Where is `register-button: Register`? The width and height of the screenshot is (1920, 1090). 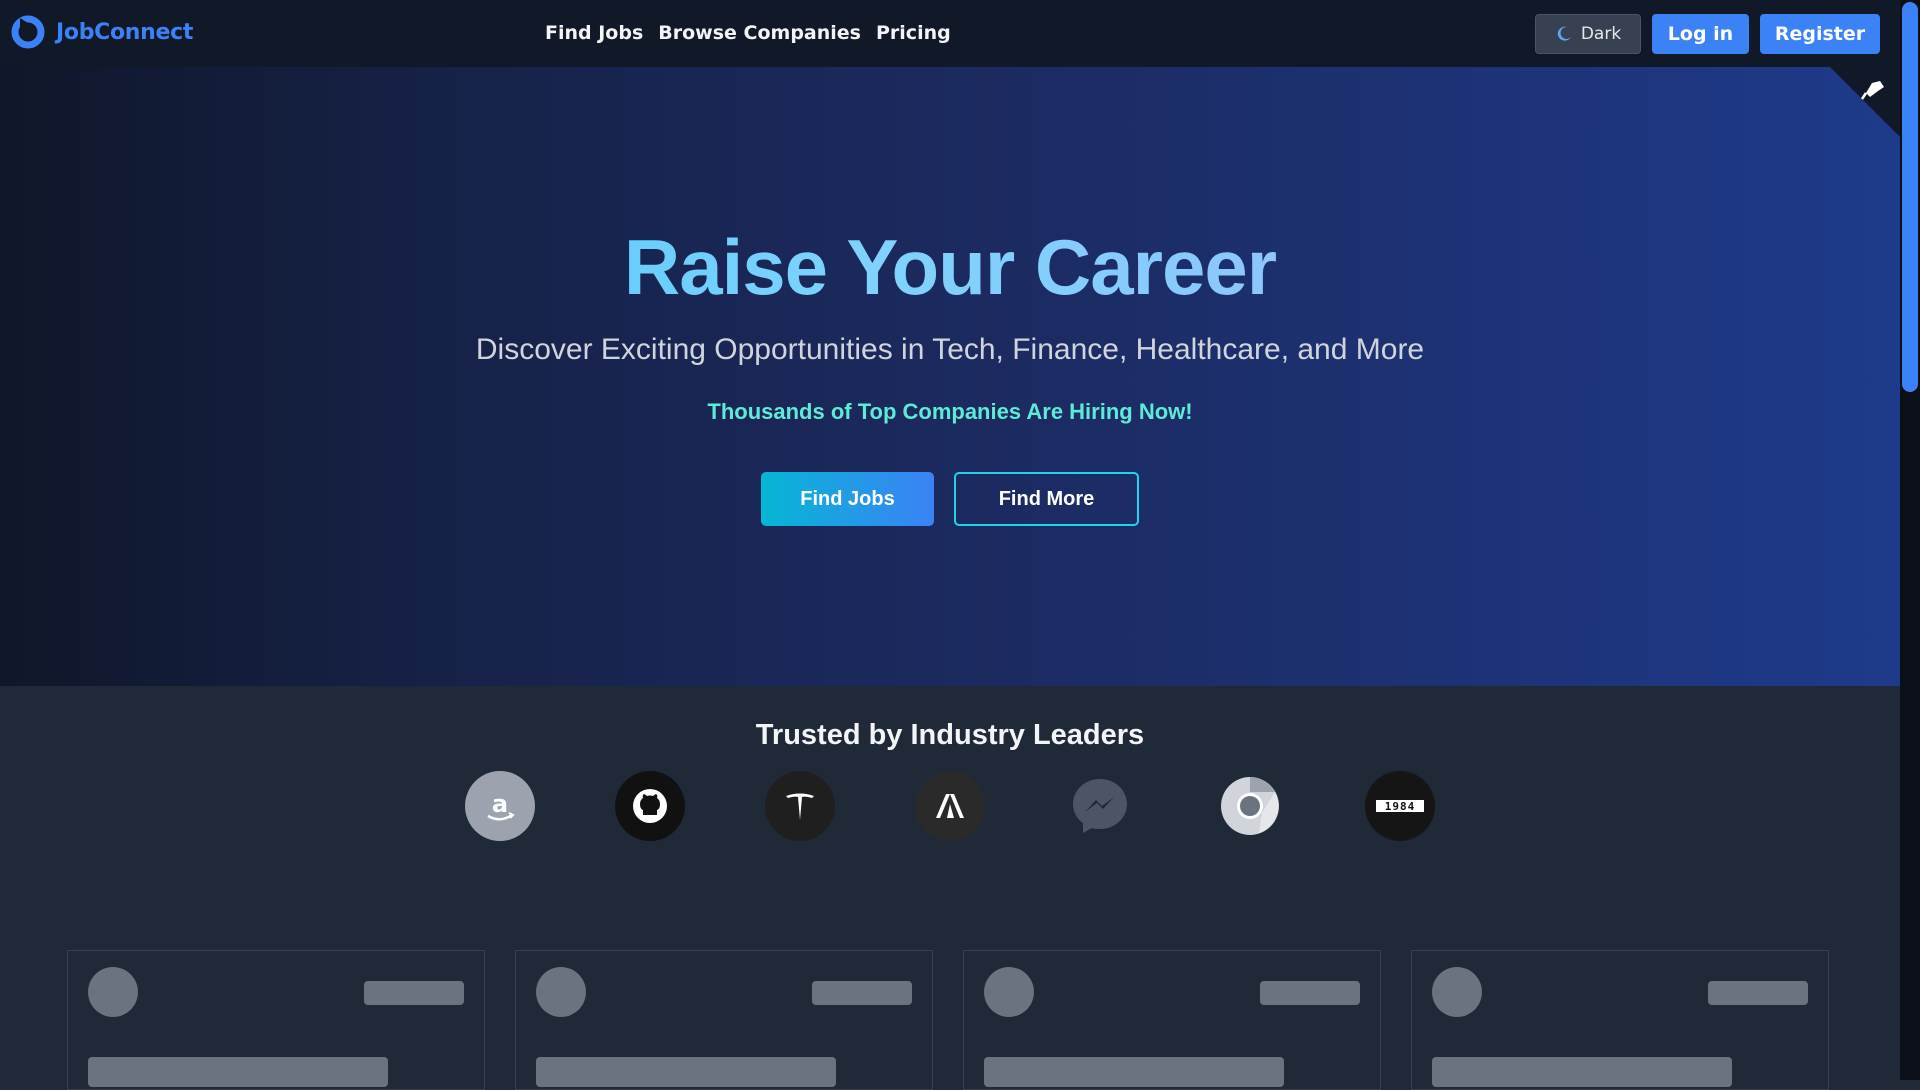
register-button: Register is located at coordinates (1820, 34).